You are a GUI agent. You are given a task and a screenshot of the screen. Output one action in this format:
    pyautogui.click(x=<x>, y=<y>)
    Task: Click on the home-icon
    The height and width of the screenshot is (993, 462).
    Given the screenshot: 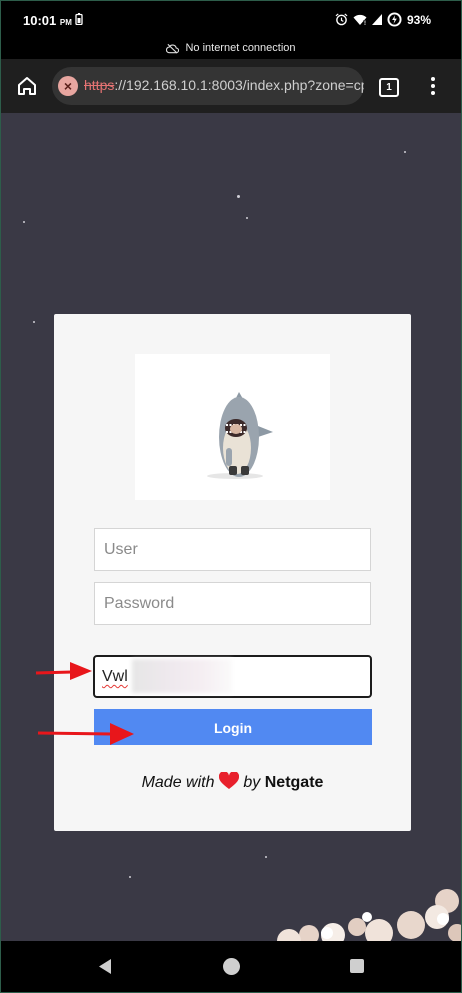 What is the action you would take?
    pyautogui.click(x=27, y=86)
    